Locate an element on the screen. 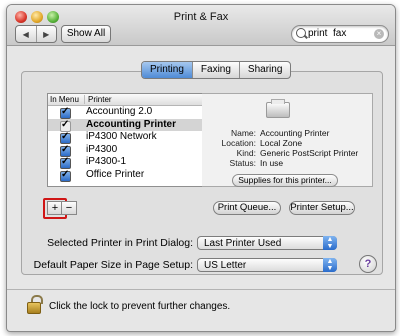 This screenshot has width=400, height=336. location-label: Location: is located at coordinates (239, 143).